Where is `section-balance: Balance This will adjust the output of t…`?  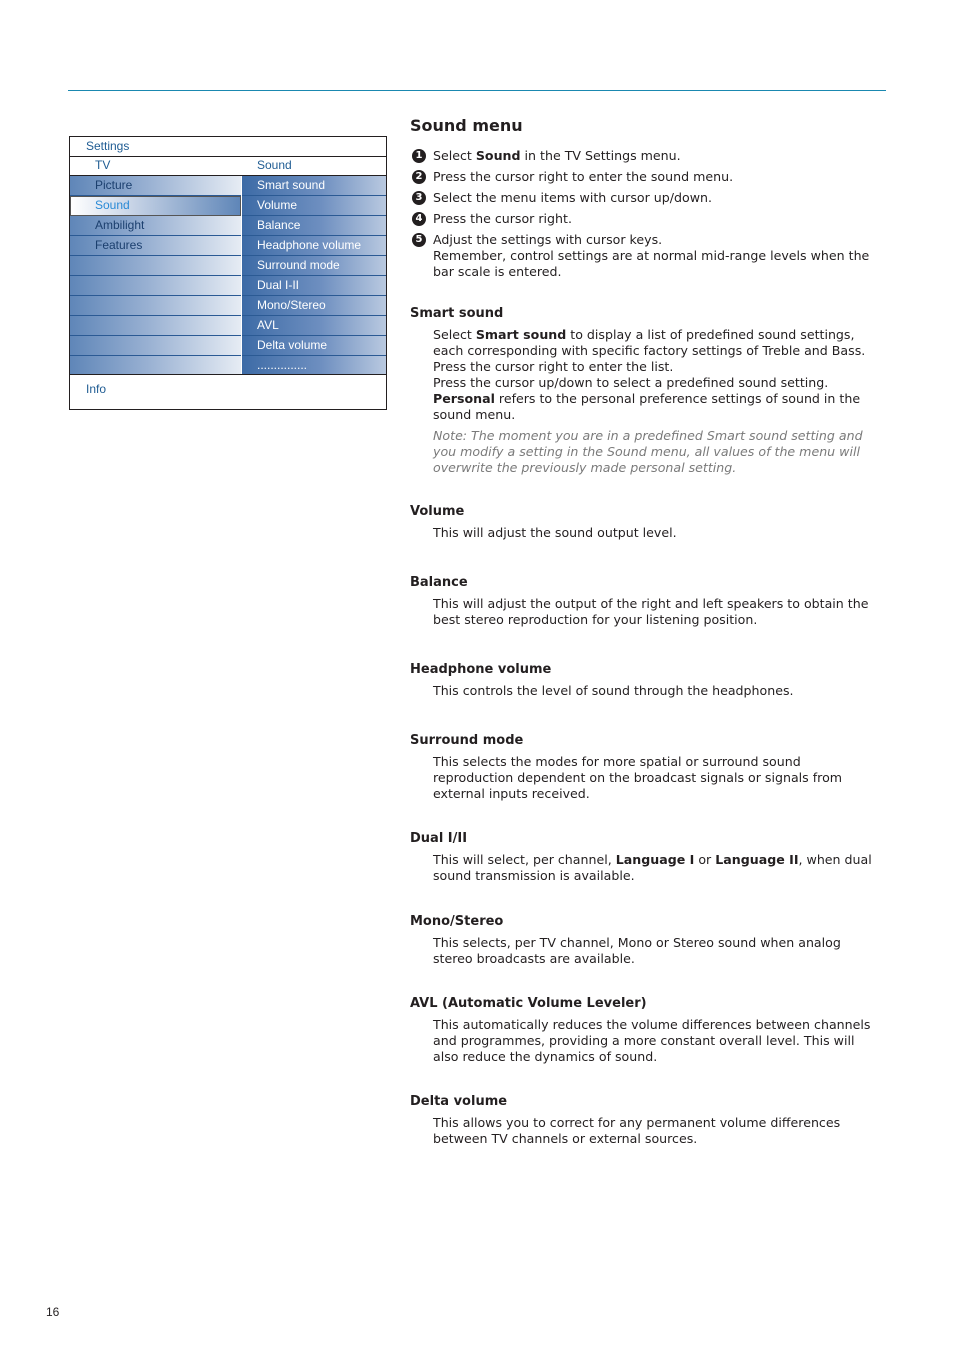 section-balance: Balance This will adjust the output of t… is located at coordinates (646, 601).